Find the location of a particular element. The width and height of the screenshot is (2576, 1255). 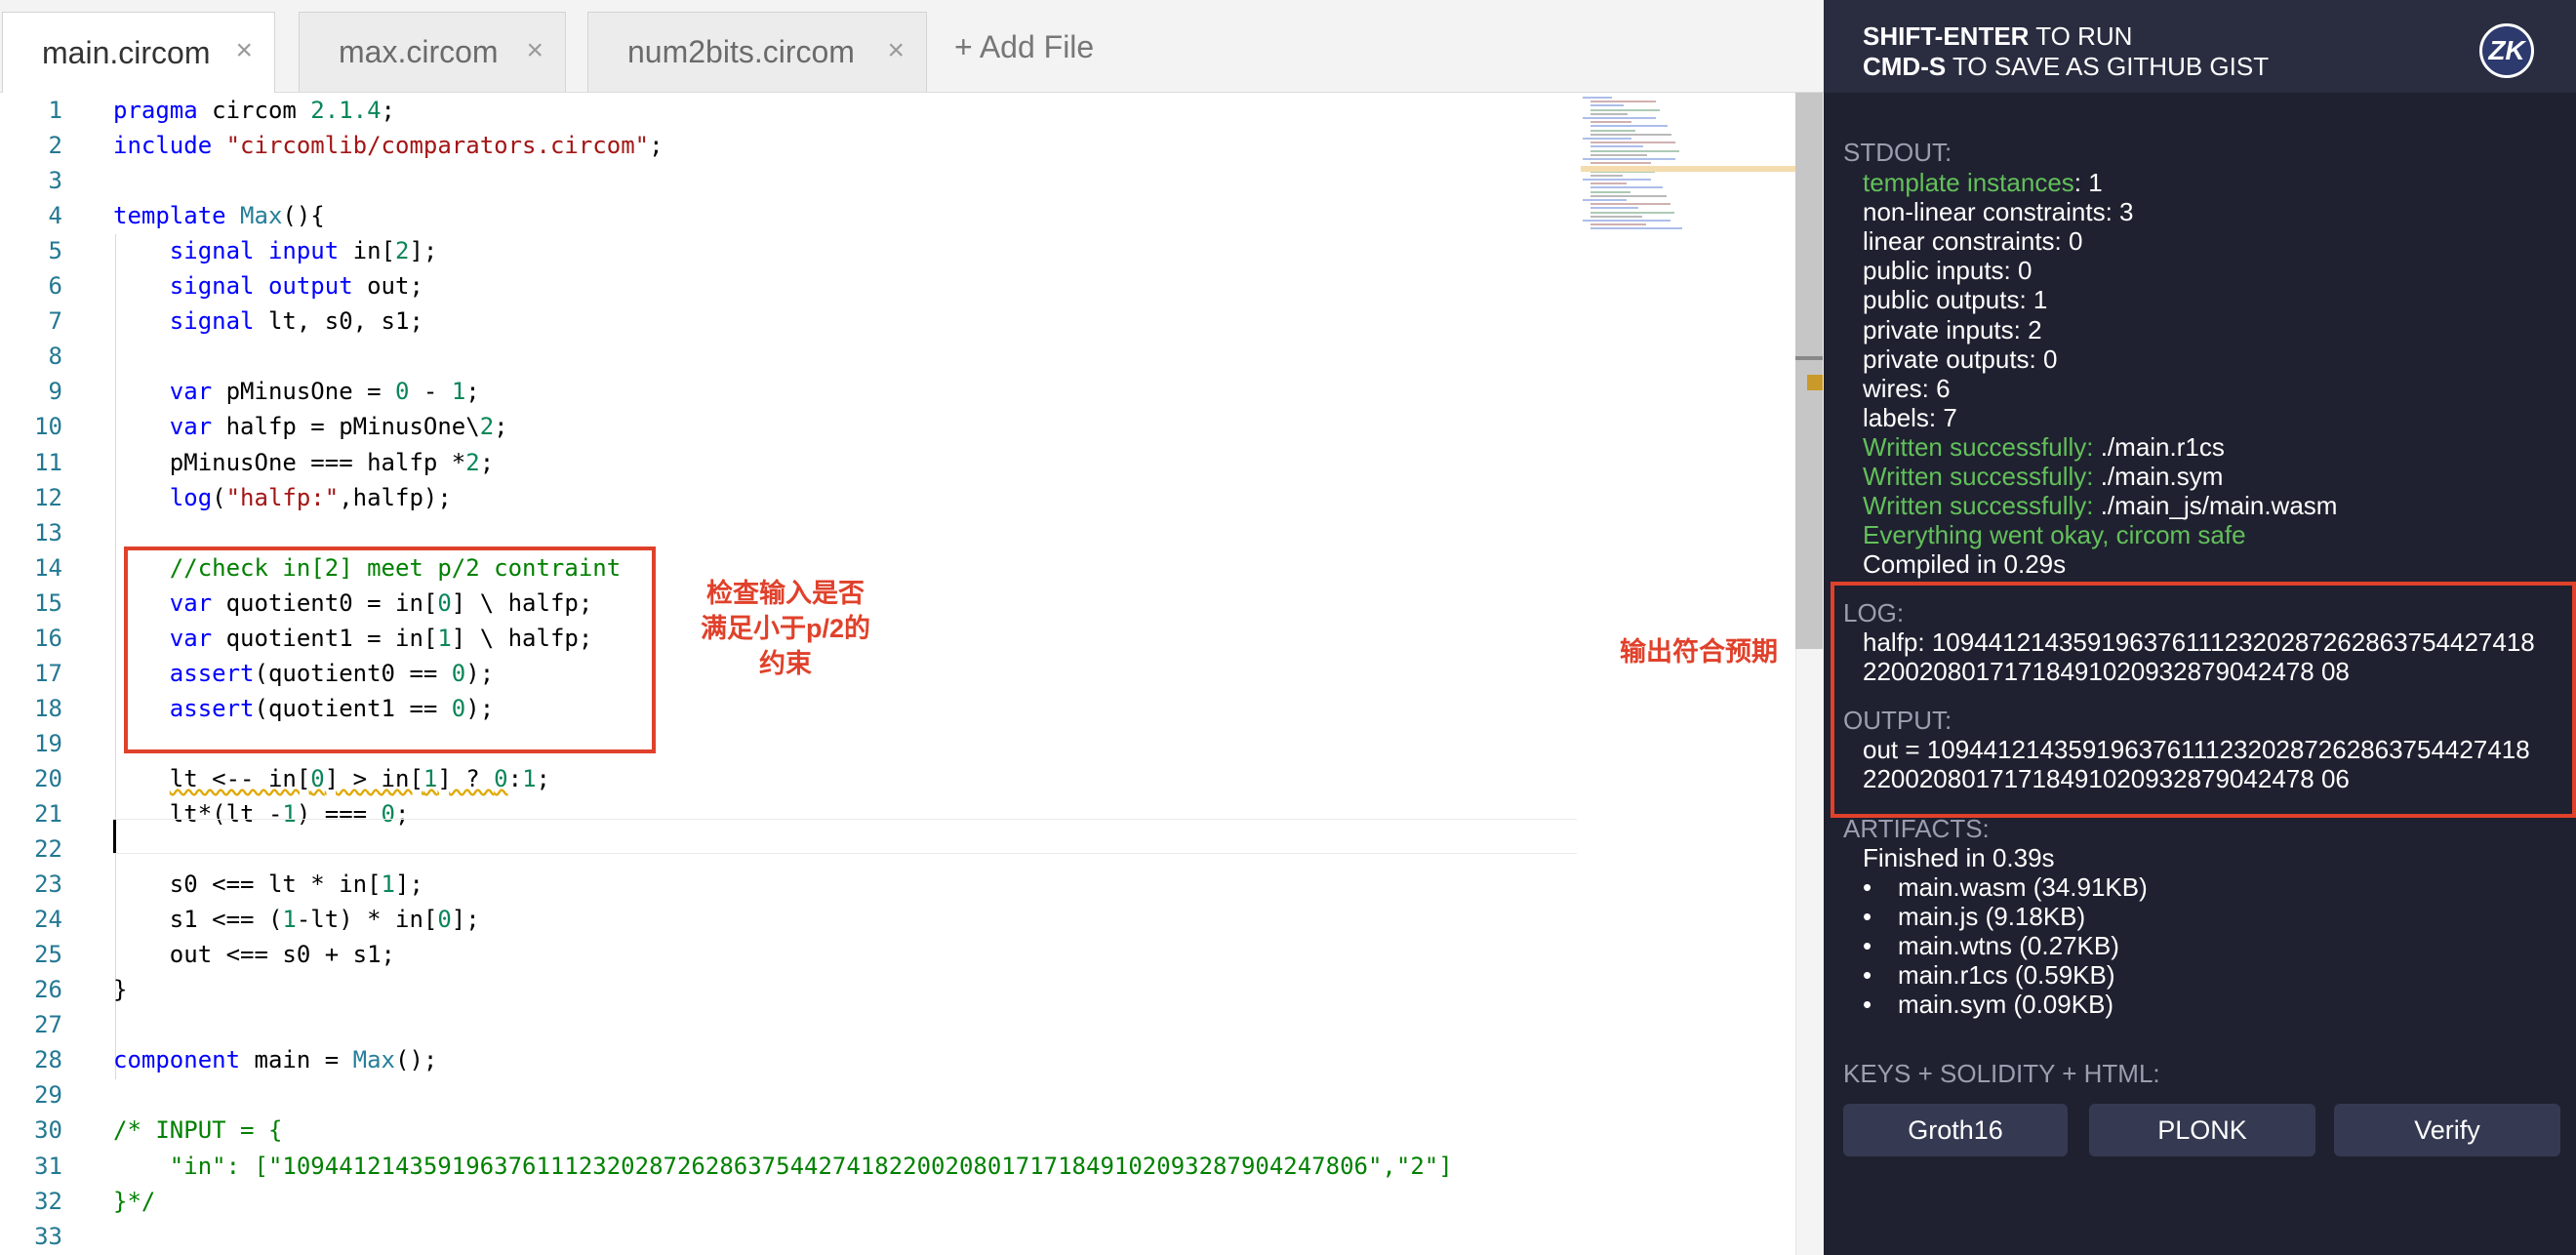

code-text: lt <-- in[0] > in[1] ? 0:1; is located at coordinates (331, 778).